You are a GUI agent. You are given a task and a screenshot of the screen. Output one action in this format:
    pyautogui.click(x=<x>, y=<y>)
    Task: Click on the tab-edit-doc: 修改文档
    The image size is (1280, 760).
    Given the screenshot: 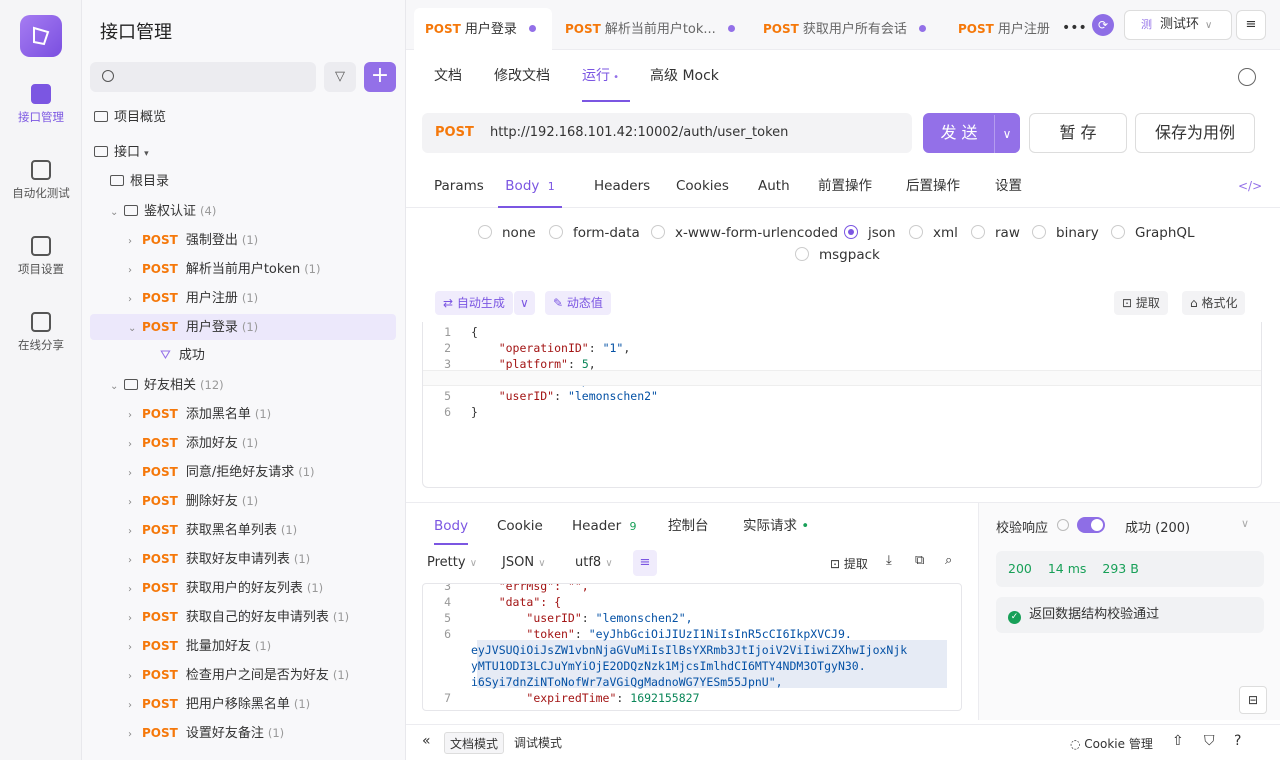 What is the action you would take?
    pyautogui.click(x=522, y=76)
    